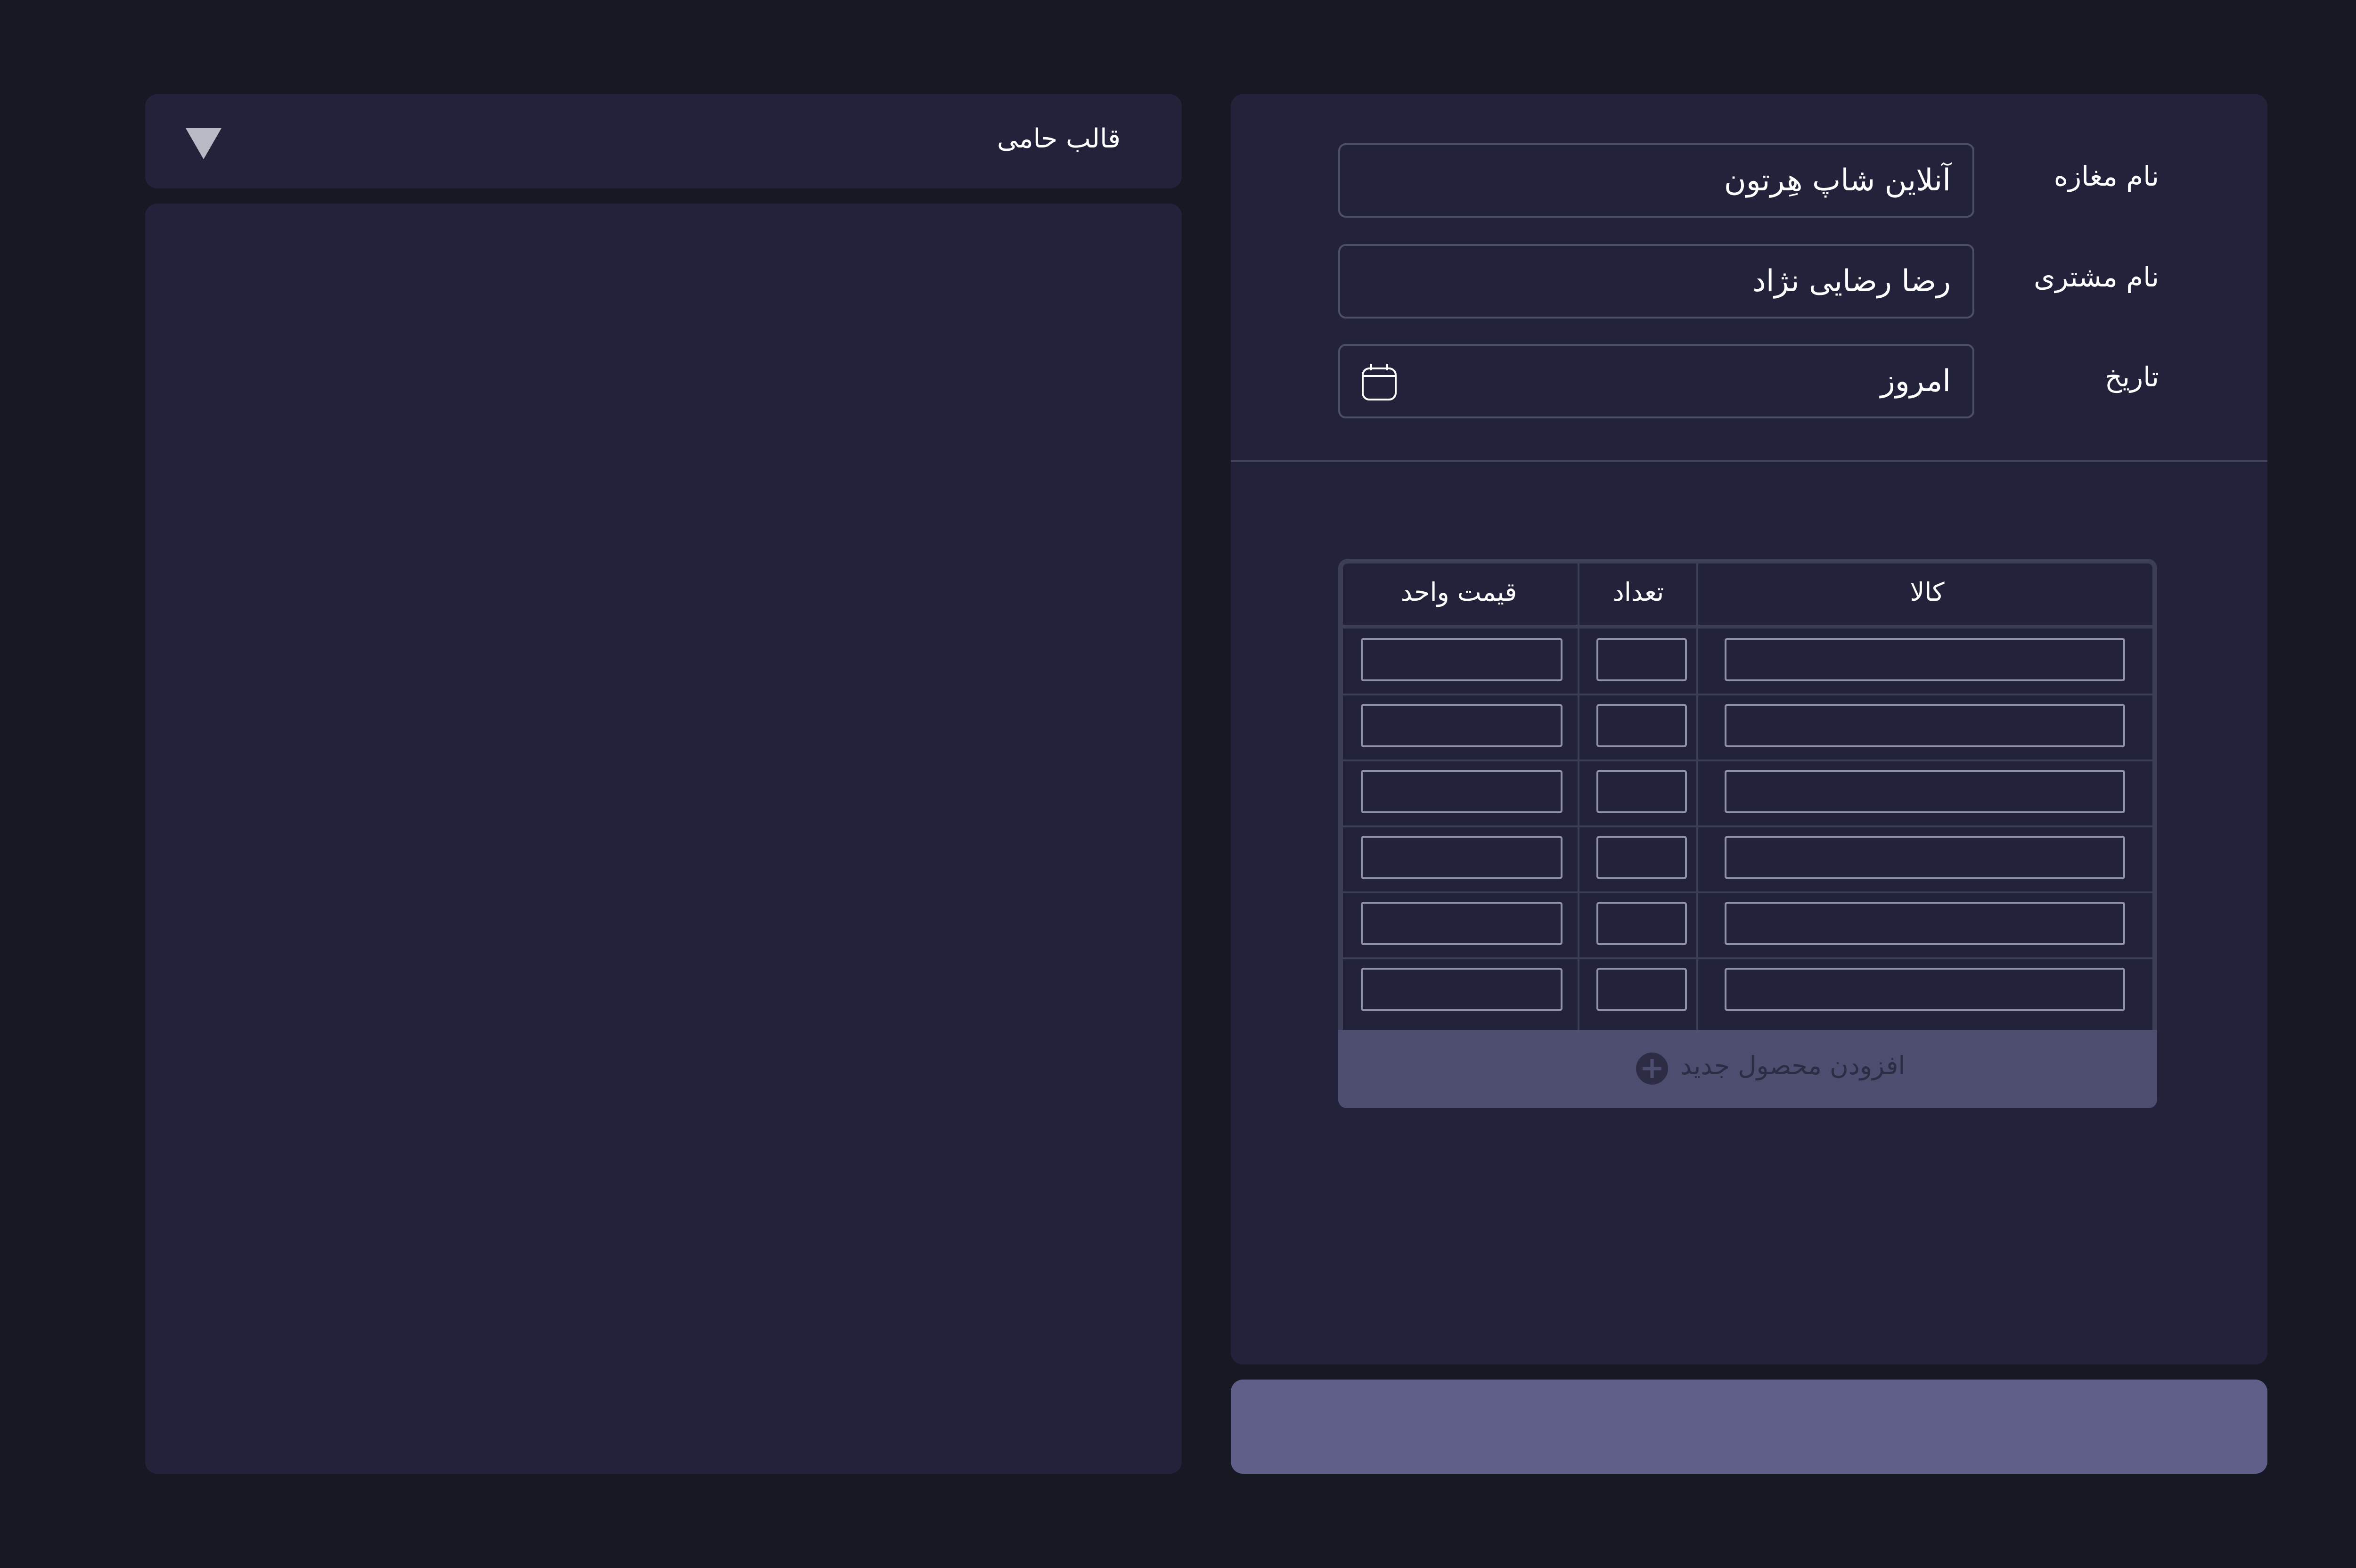 This screenshot has width=2356, height=1568. Describe the element at coordinates (1458, 592) in the screenshot. I see `header-unit-price: قیمت واحد` at that location.